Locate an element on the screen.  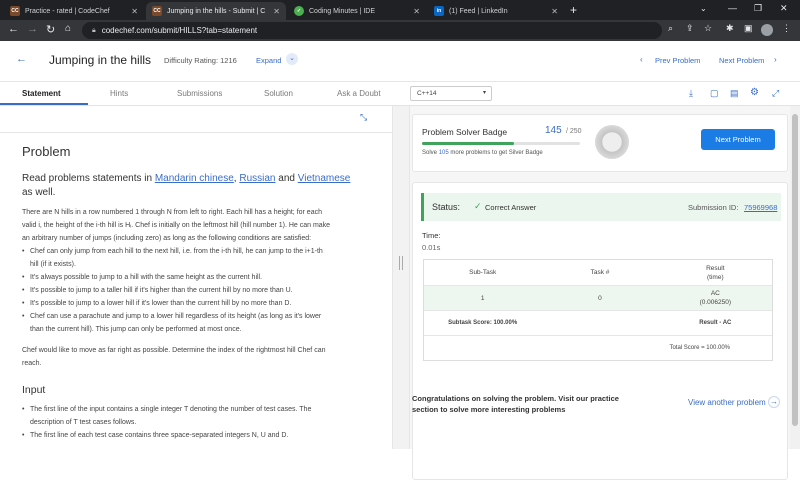
reload-icon: ↻ is located at coordinates (50, 29).